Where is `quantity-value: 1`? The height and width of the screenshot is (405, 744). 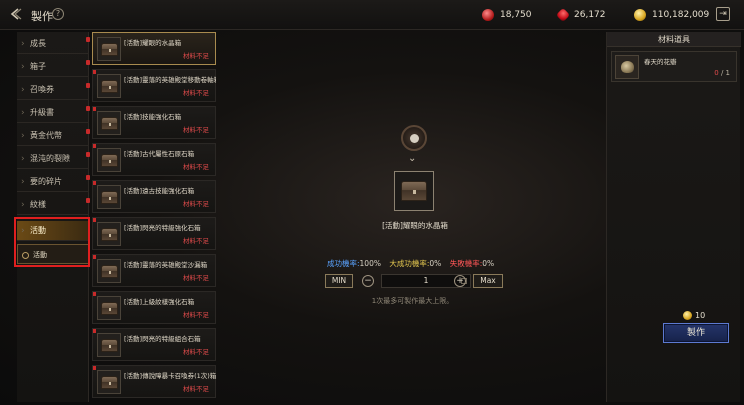 quantity-value: 1 is located at coordinates (426, 280).